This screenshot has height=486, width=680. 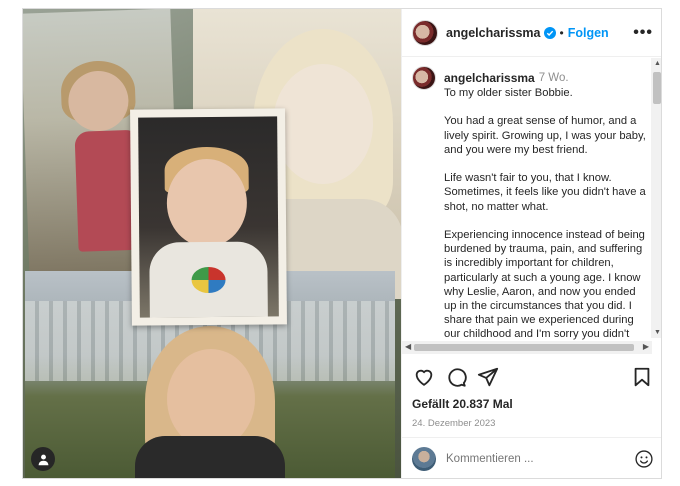 I want to click on scroll-down-arrow: ▼, so click(x=657, y=332).